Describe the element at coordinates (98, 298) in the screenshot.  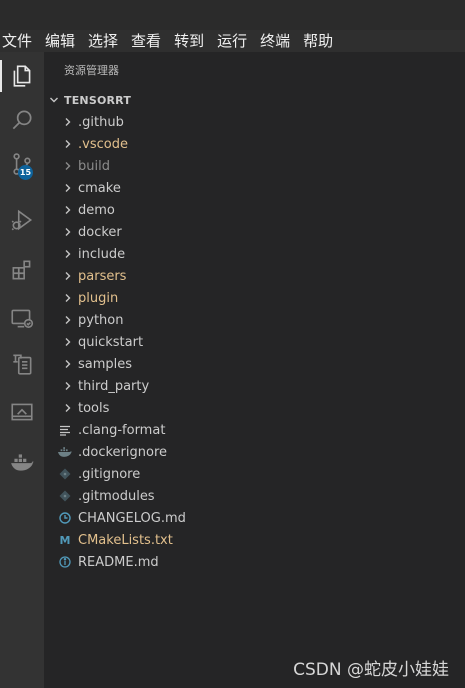
I see `tree-item-label: plugin` at that location.